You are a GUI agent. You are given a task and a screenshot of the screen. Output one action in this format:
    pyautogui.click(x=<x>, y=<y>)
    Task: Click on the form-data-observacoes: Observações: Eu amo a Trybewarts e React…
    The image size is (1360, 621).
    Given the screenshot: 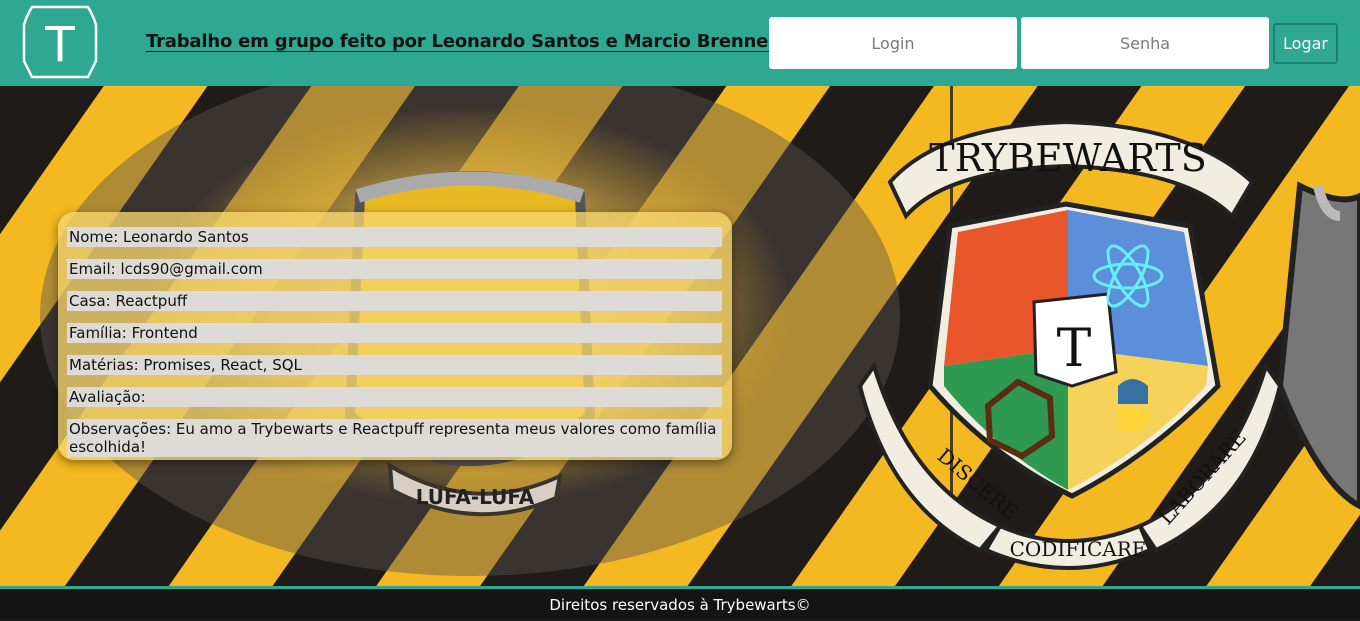 What is the action you would take?
    pyautogui.click(x=394, y=438)
    